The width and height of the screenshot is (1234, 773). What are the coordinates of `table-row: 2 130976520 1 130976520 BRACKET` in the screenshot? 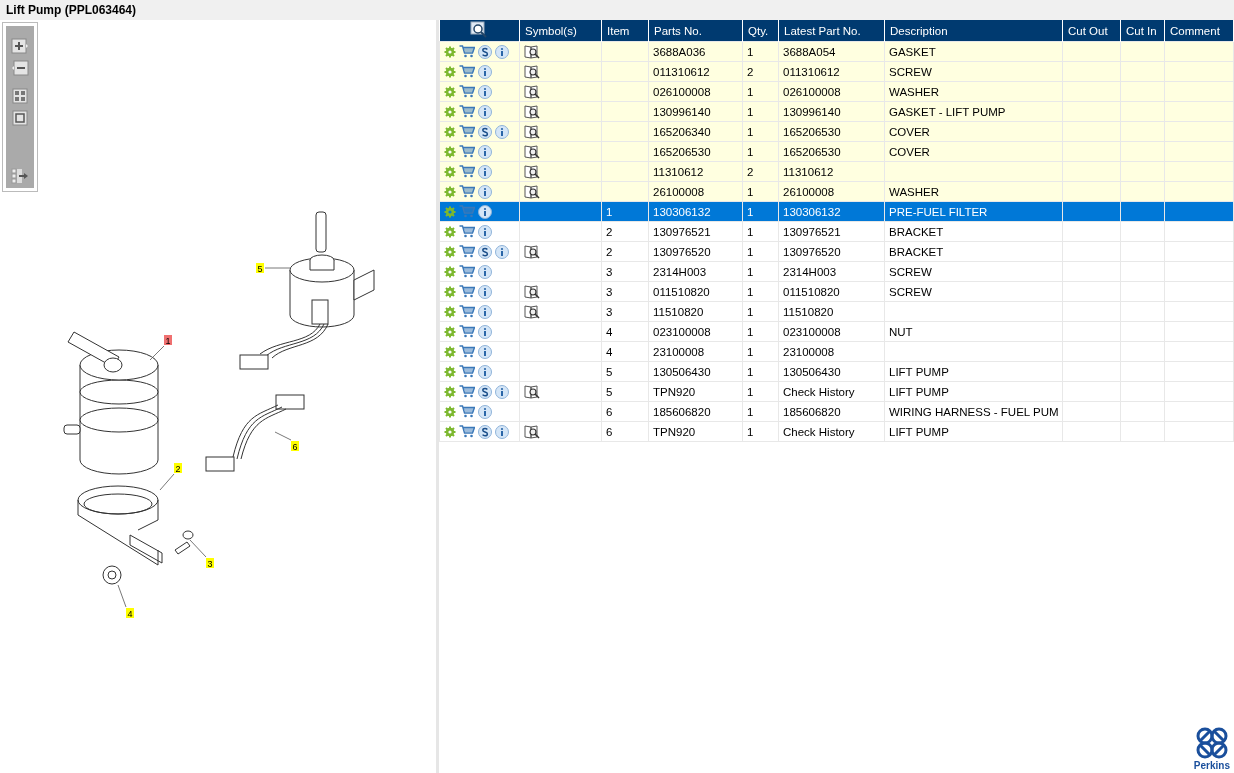 It's located at (836, 251).